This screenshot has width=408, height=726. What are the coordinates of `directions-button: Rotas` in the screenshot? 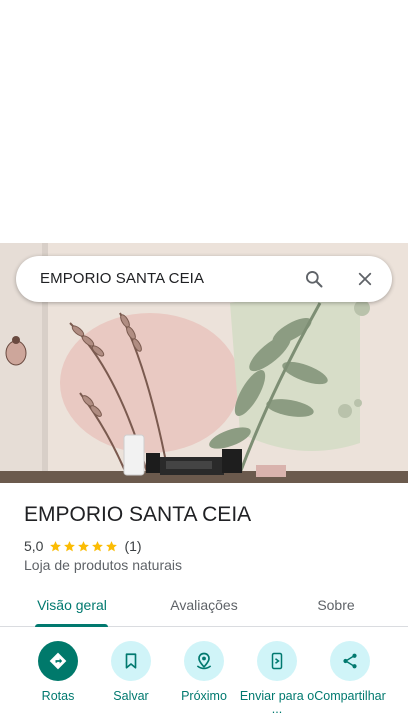 It's located at (58, 672).